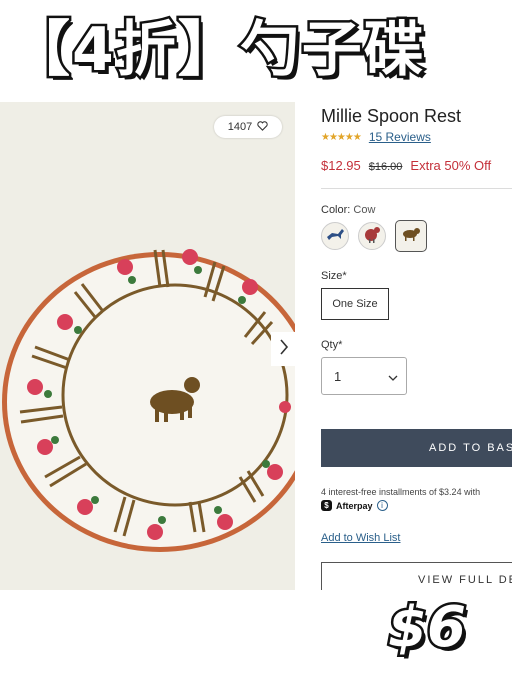 The height and width of the screenshot is (683, 512). What do you see at coordinates (416, 448) in the screenshot?
I see `add-to-basket-button: ADD TO BAS` at bounding box center [416, 448].